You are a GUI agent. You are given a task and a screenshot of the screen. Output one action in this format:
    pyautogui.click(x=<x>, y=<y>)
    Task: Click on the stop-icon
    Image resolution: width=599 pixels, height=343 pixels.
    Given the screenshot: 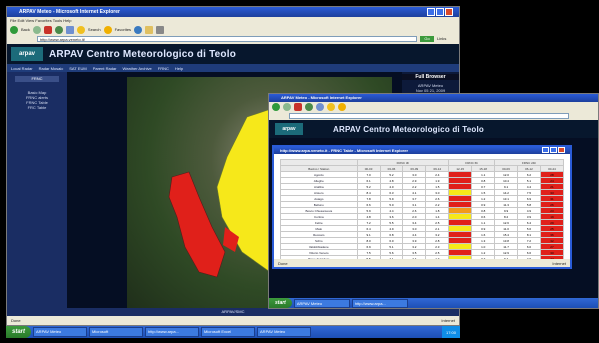 What is the action you would take?
    pyautogui.click(x=47, y=29)
    